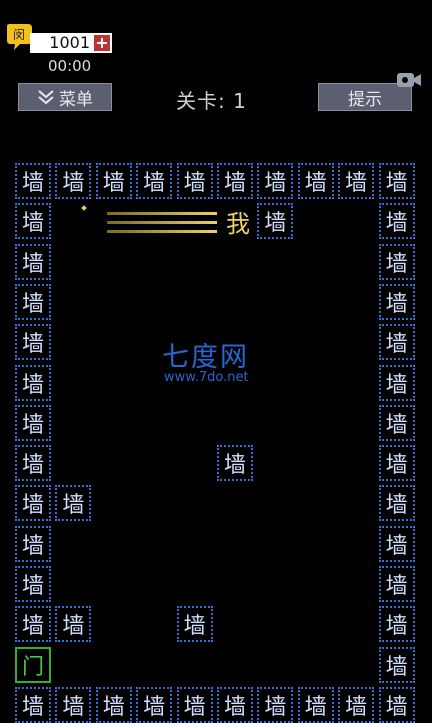 Image resolution: width=432 pixels, height=723 pixels. Describe the element at coordinates (205, 357) in the screenshot. I see `watermark-title: 七度网` at that location.